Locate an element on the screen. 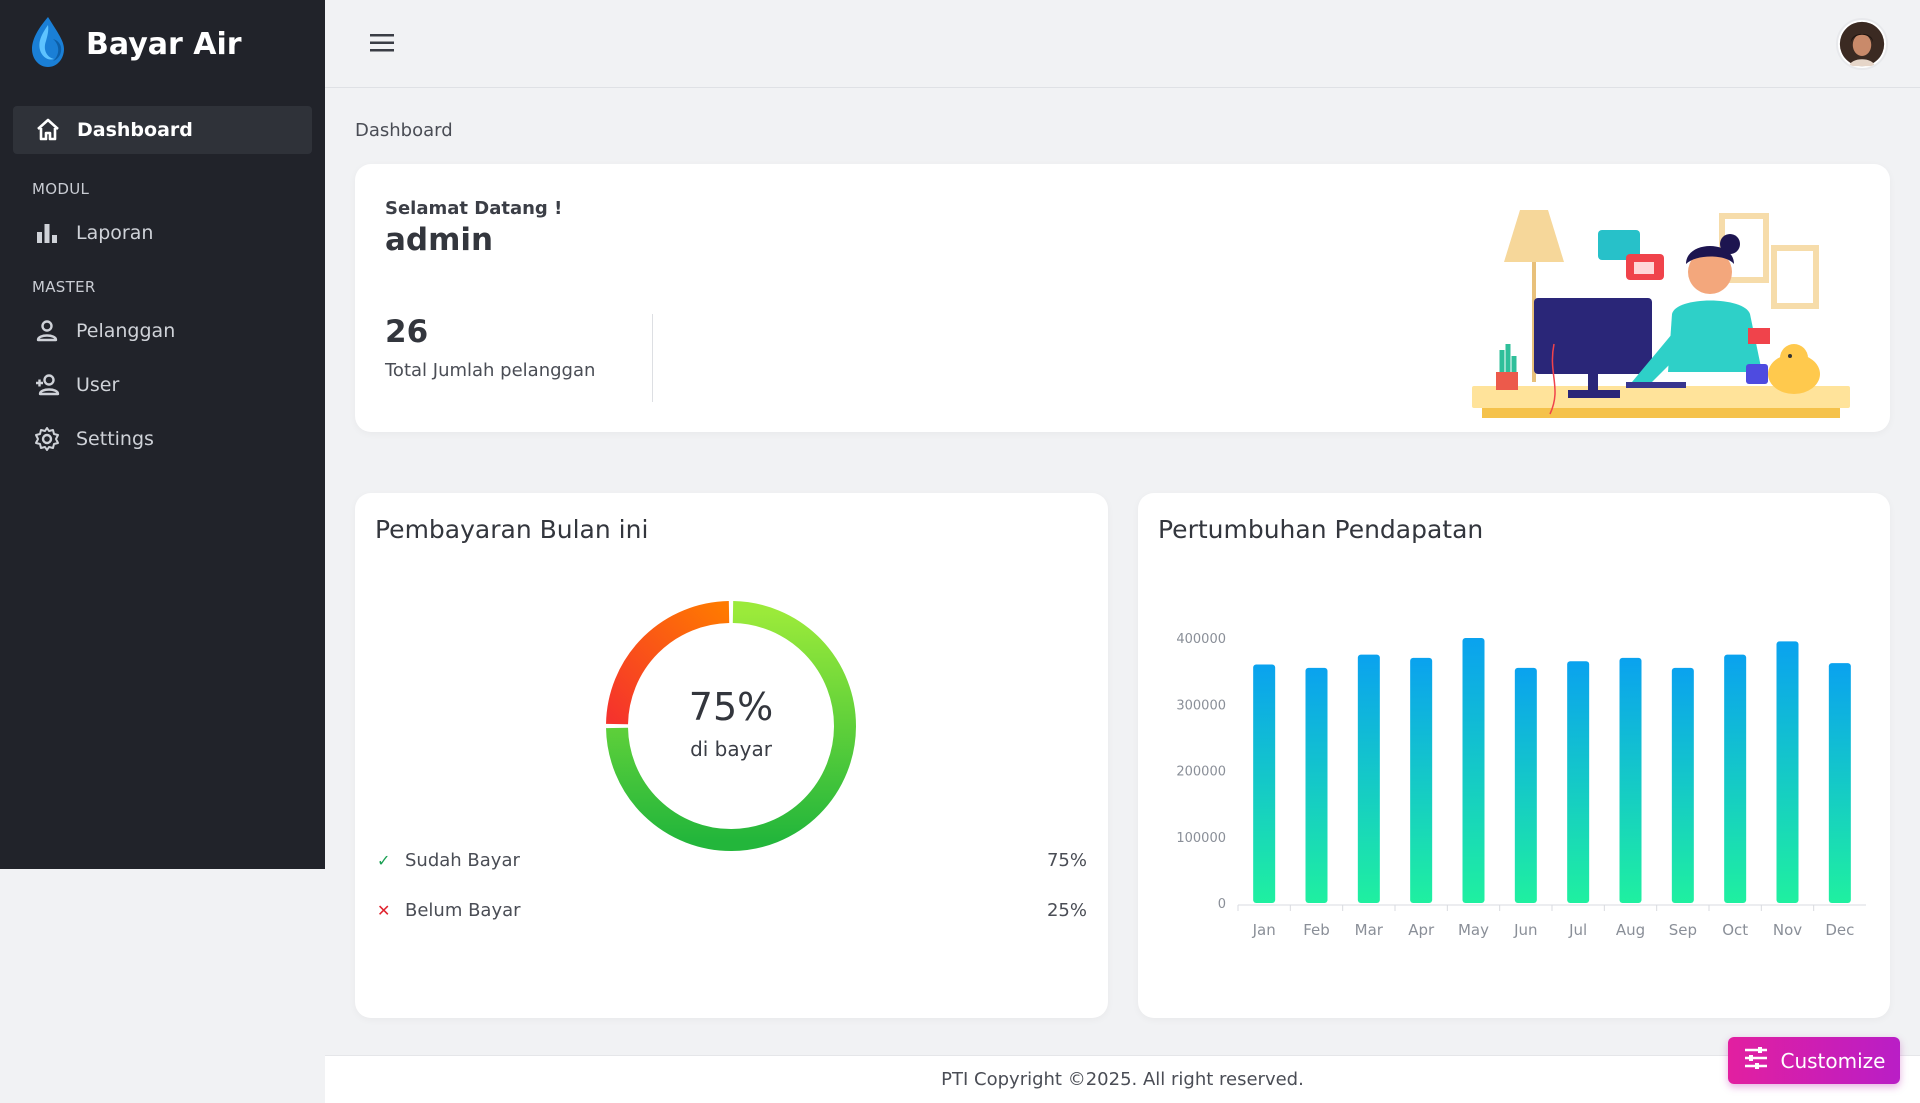 Image resolution: width=1920 pixels, height=1103 pixels. legend-row-unpaid: ✕ Belum Bayar 25% is located at coordinates (732, 910).